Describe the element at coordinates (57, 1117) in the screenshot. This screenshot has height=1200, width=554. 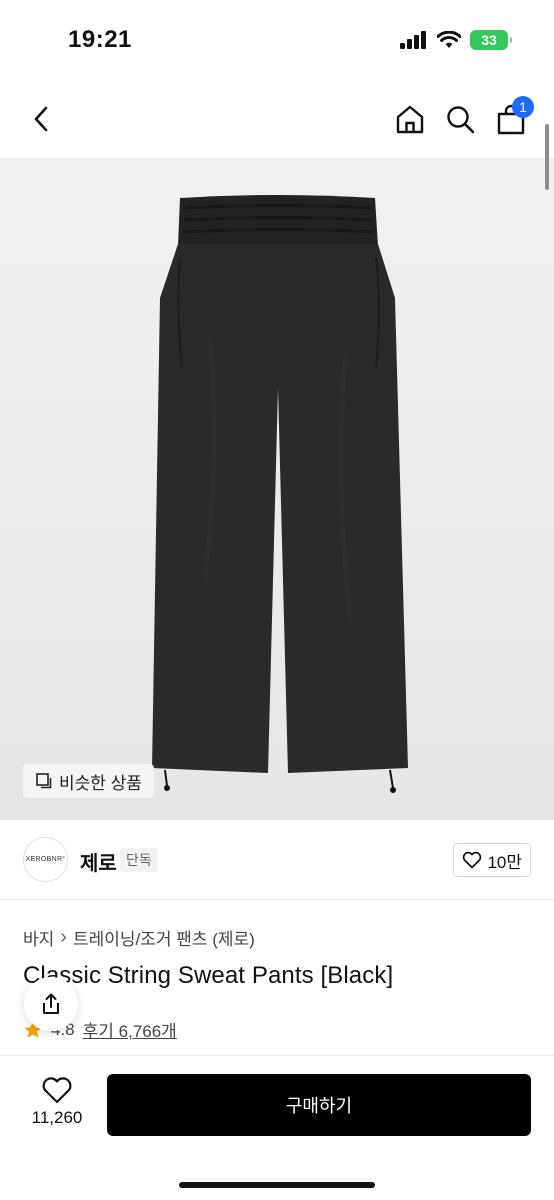
I see `wishlist-count: 11,260` at that location.